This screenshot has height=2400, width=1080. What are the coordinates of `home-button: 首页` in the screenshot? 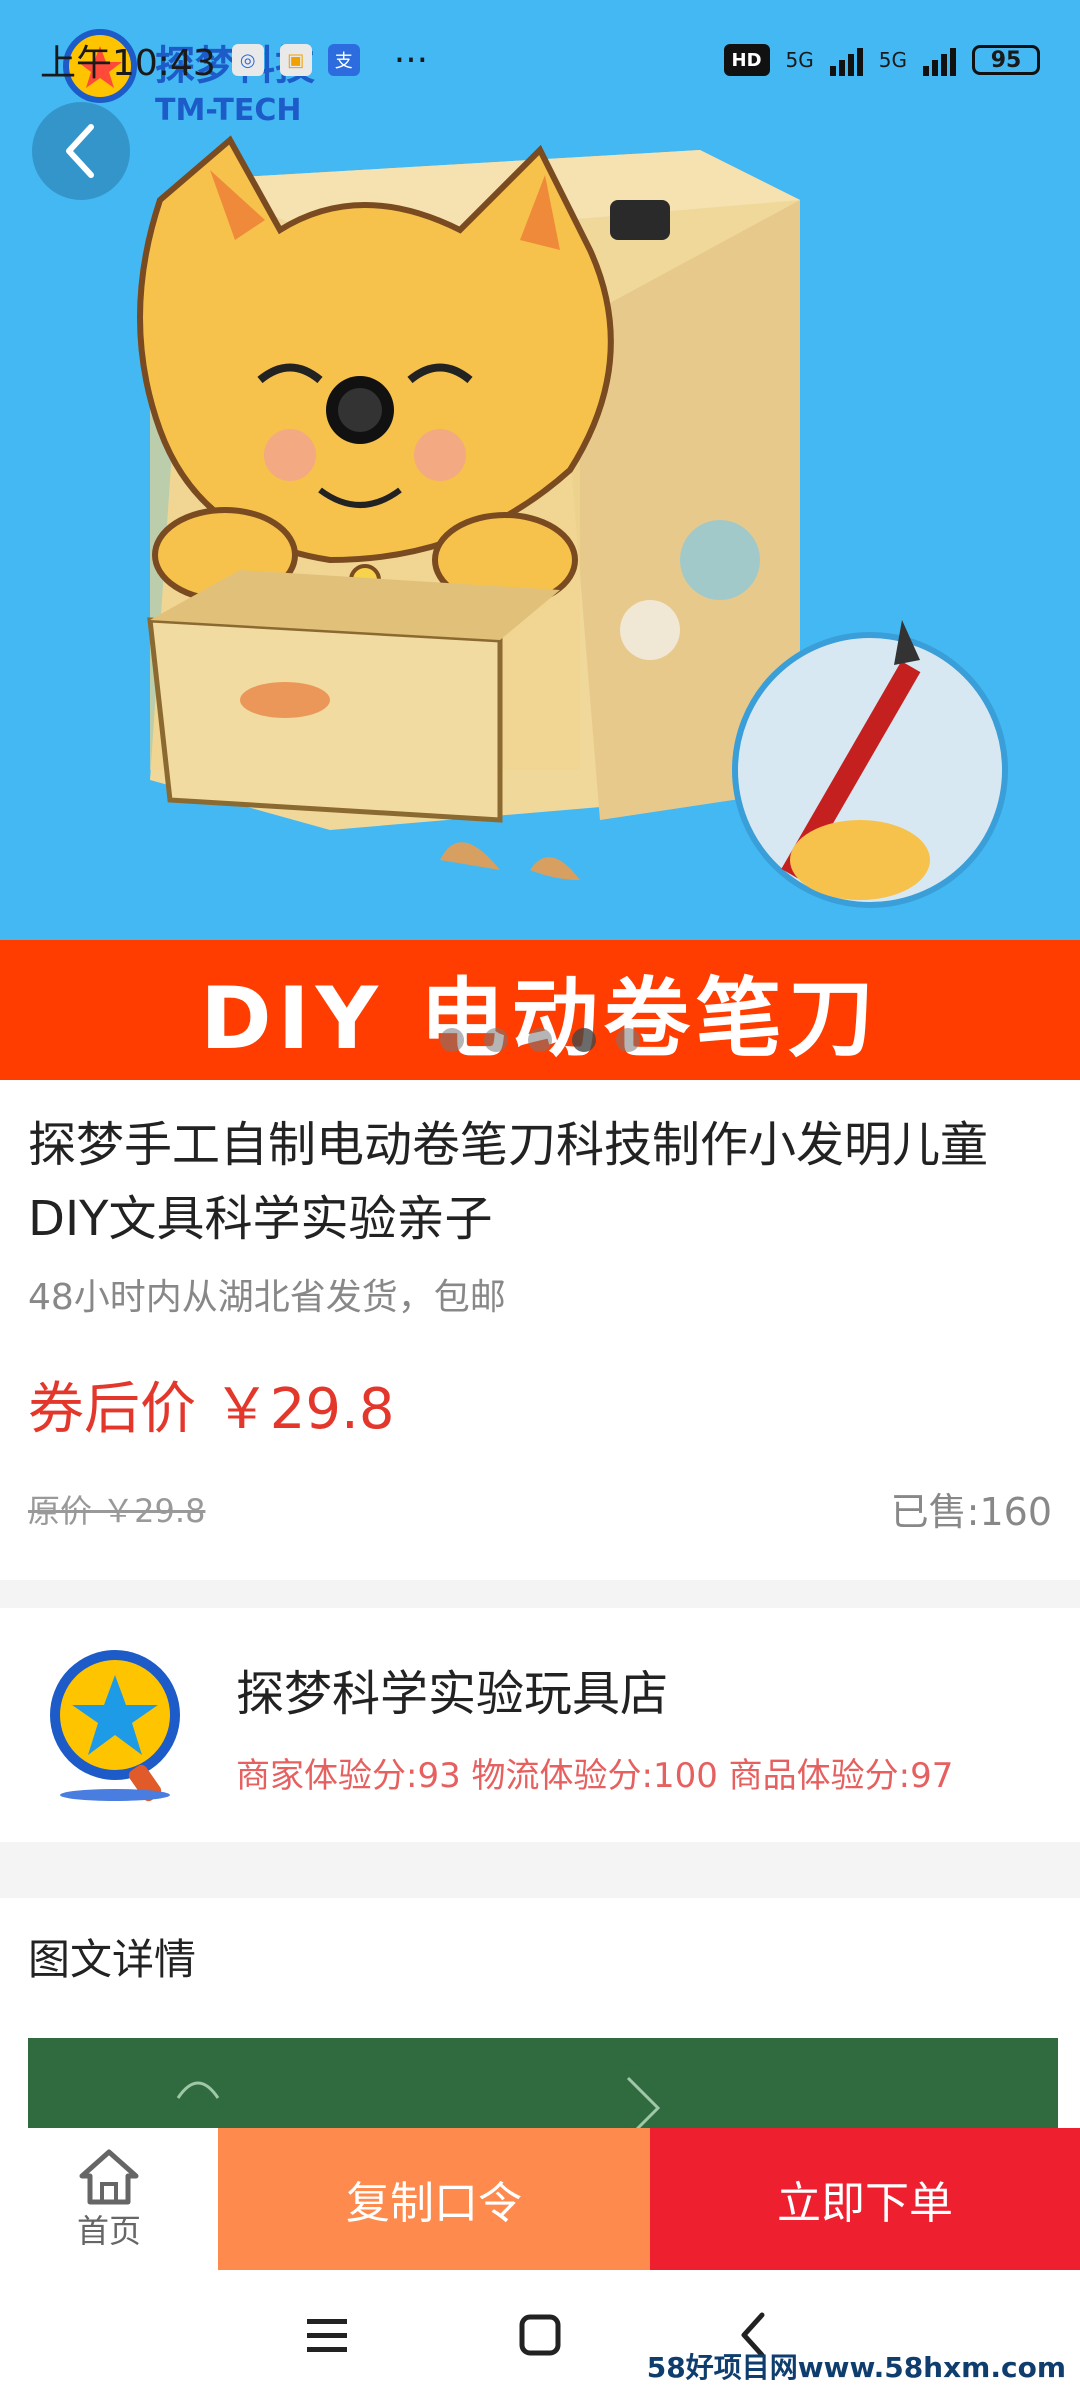 It's located at (109, 2199).